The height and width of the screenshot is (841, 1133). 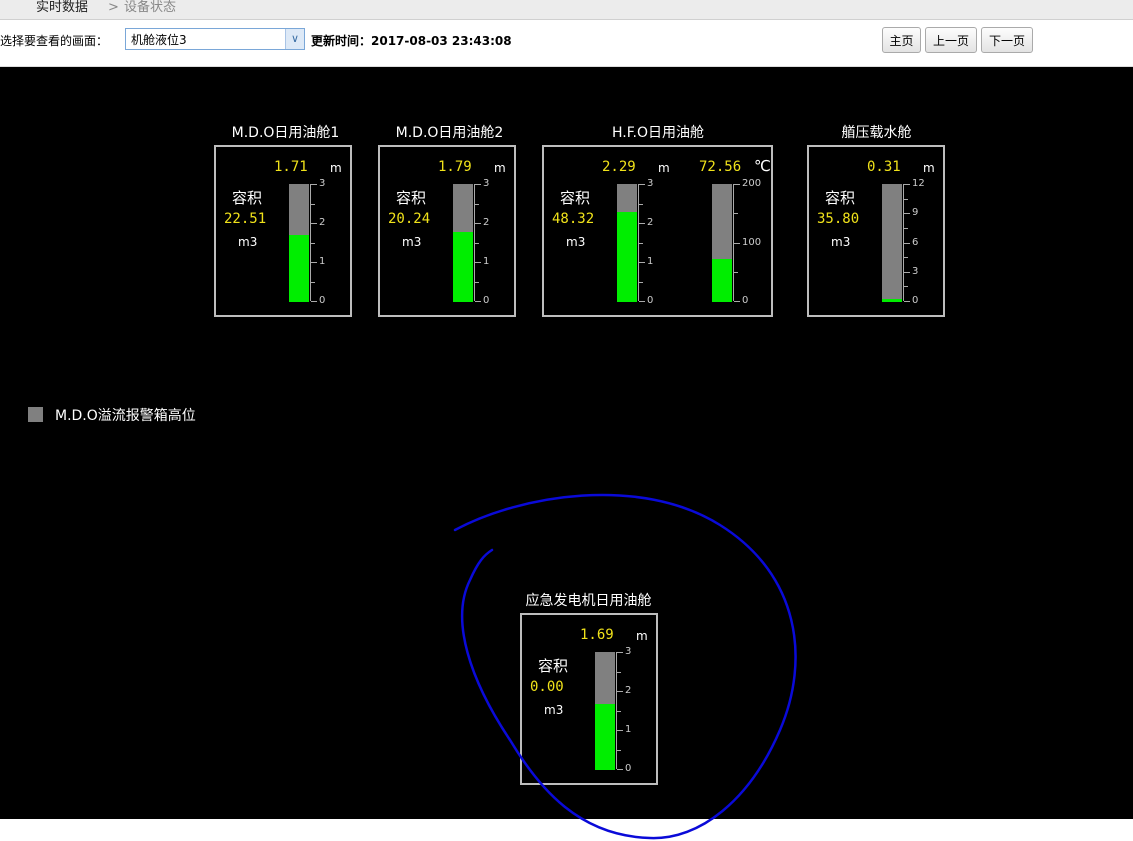 I want to click on breadcrumb-current: 设备状态, so click(x=150, y=7).